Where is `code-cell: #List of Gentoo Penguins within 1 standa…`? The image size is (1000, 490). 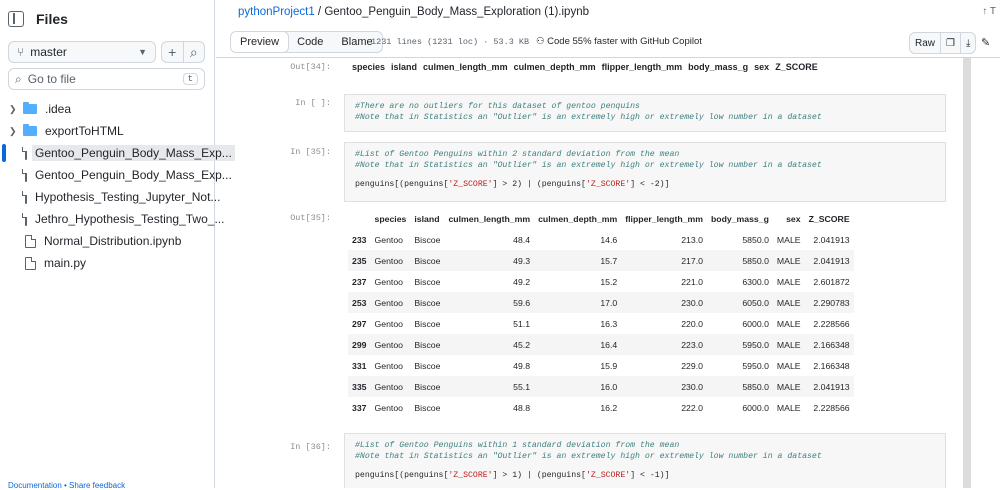
code-cell: #List of Gentoo Penguins within 1 standa… is located at coordinates (645, 460).